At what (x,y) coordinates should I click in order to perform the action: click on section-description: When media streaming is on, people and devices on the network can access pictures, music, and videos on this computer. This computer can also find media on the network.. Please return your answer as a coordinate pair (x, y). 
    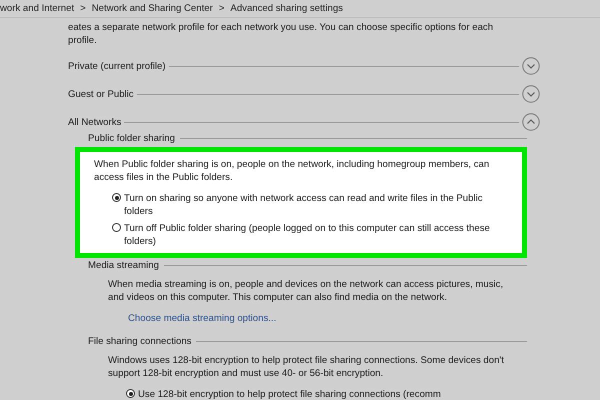
    Looking at the image, I should click on (306, 291).